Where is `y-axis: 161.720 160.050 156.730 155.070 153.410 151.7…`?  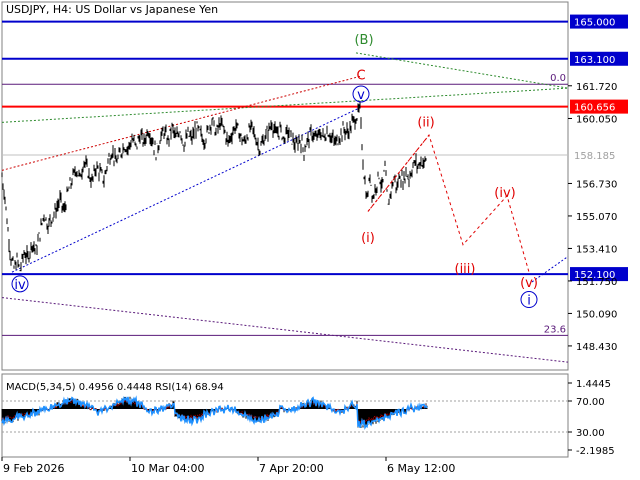 y-axis: 161.720 160.050 156.730 155.070 153.410 151.7… is located at coordinates (592, 217).